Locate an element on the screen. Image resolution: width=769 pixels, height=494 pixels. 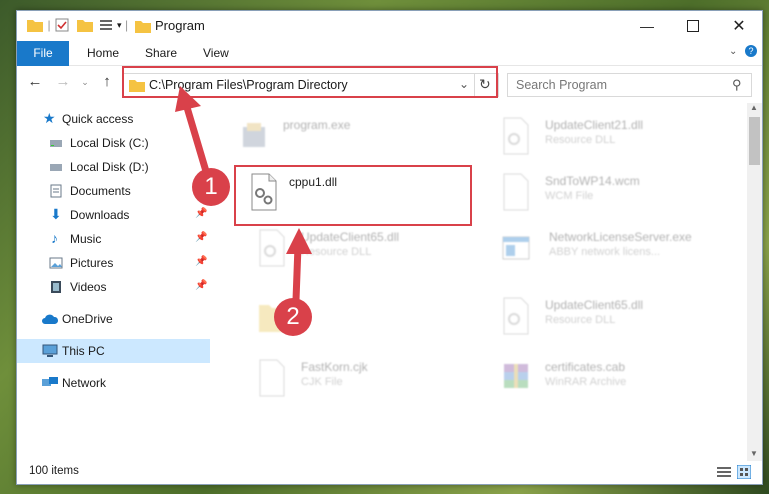
annotation-arrows is located at coordinates (243, 195).